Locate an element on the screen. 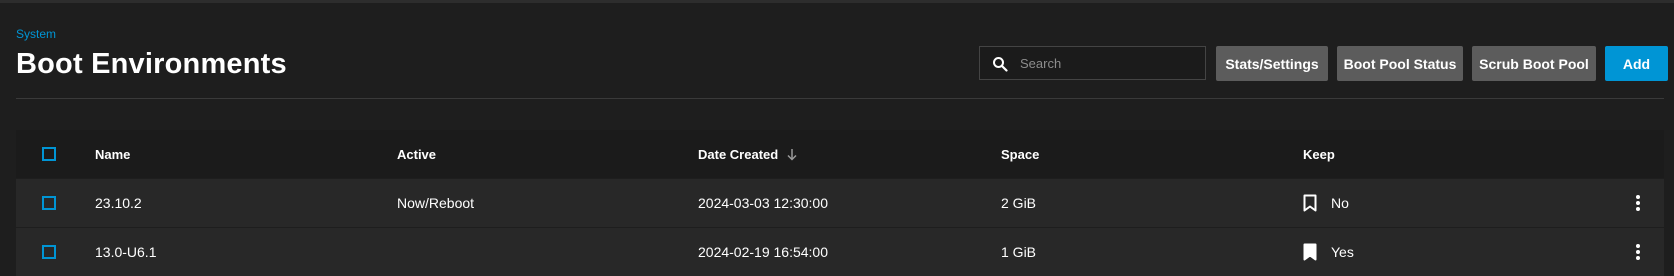  arrow-down-icon is located at coordinates (792, 154).